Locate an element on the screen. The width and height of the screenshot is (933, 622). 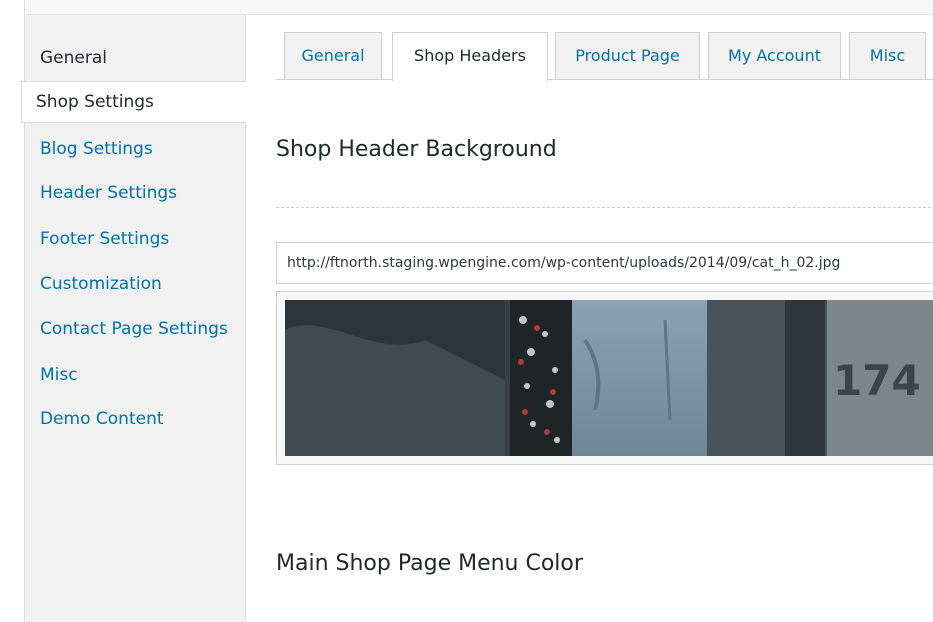
tab-product-page: Product Page is located at coordinates (627, 55).